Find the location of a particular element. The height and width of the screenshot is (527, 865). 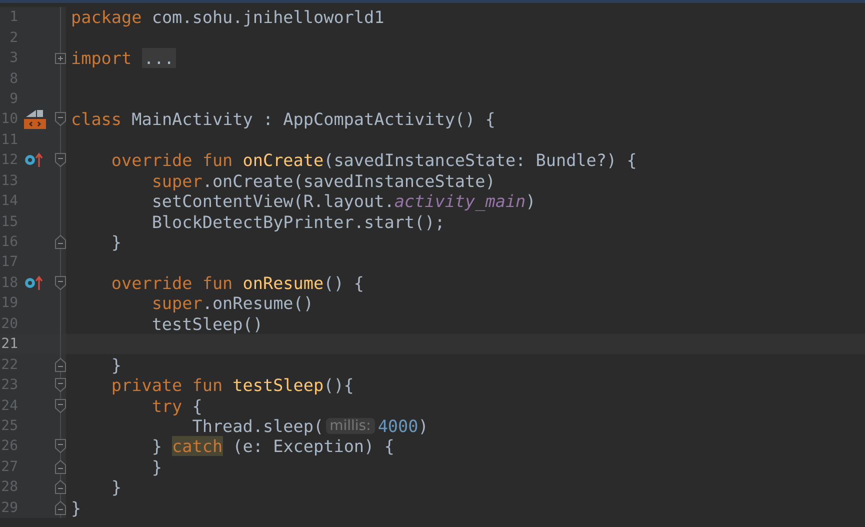

code-line: testSleep() is located at coordinates (206, 324).